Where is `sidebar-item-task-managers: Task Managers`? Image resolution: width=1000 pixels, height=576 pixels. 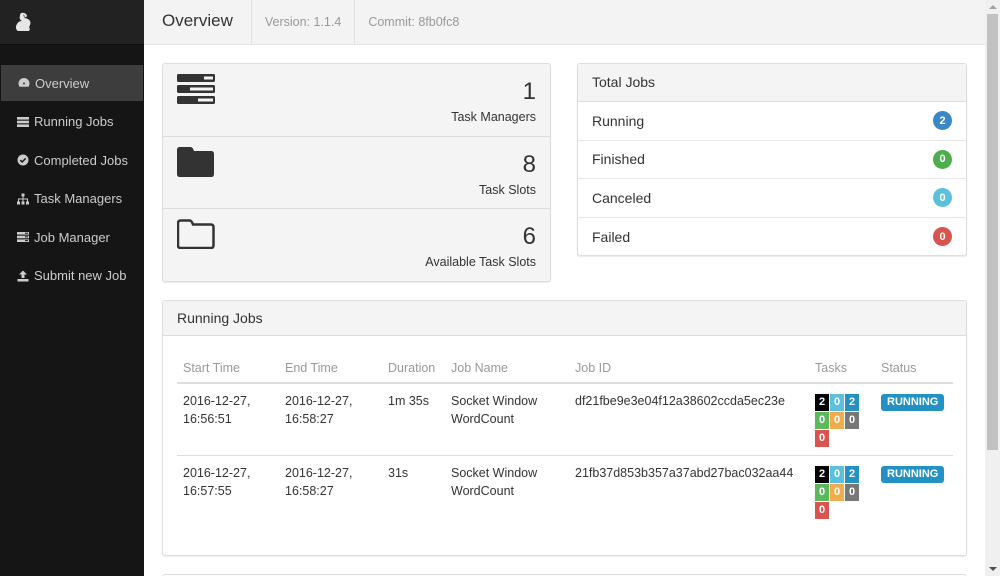 sidebar-item-task-managers: Task Managers is located at coordinates (72, 199).